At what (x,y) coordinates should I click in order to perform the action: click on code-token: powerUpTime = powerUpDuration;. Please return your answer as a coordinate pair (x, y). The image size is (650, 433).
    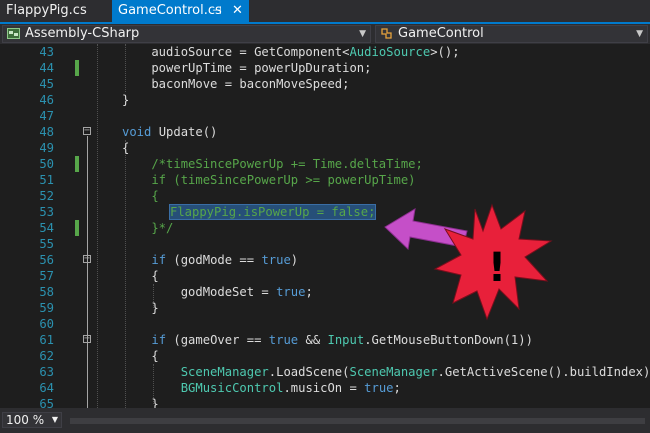
    Looking at the image, I should click on (247, 68).